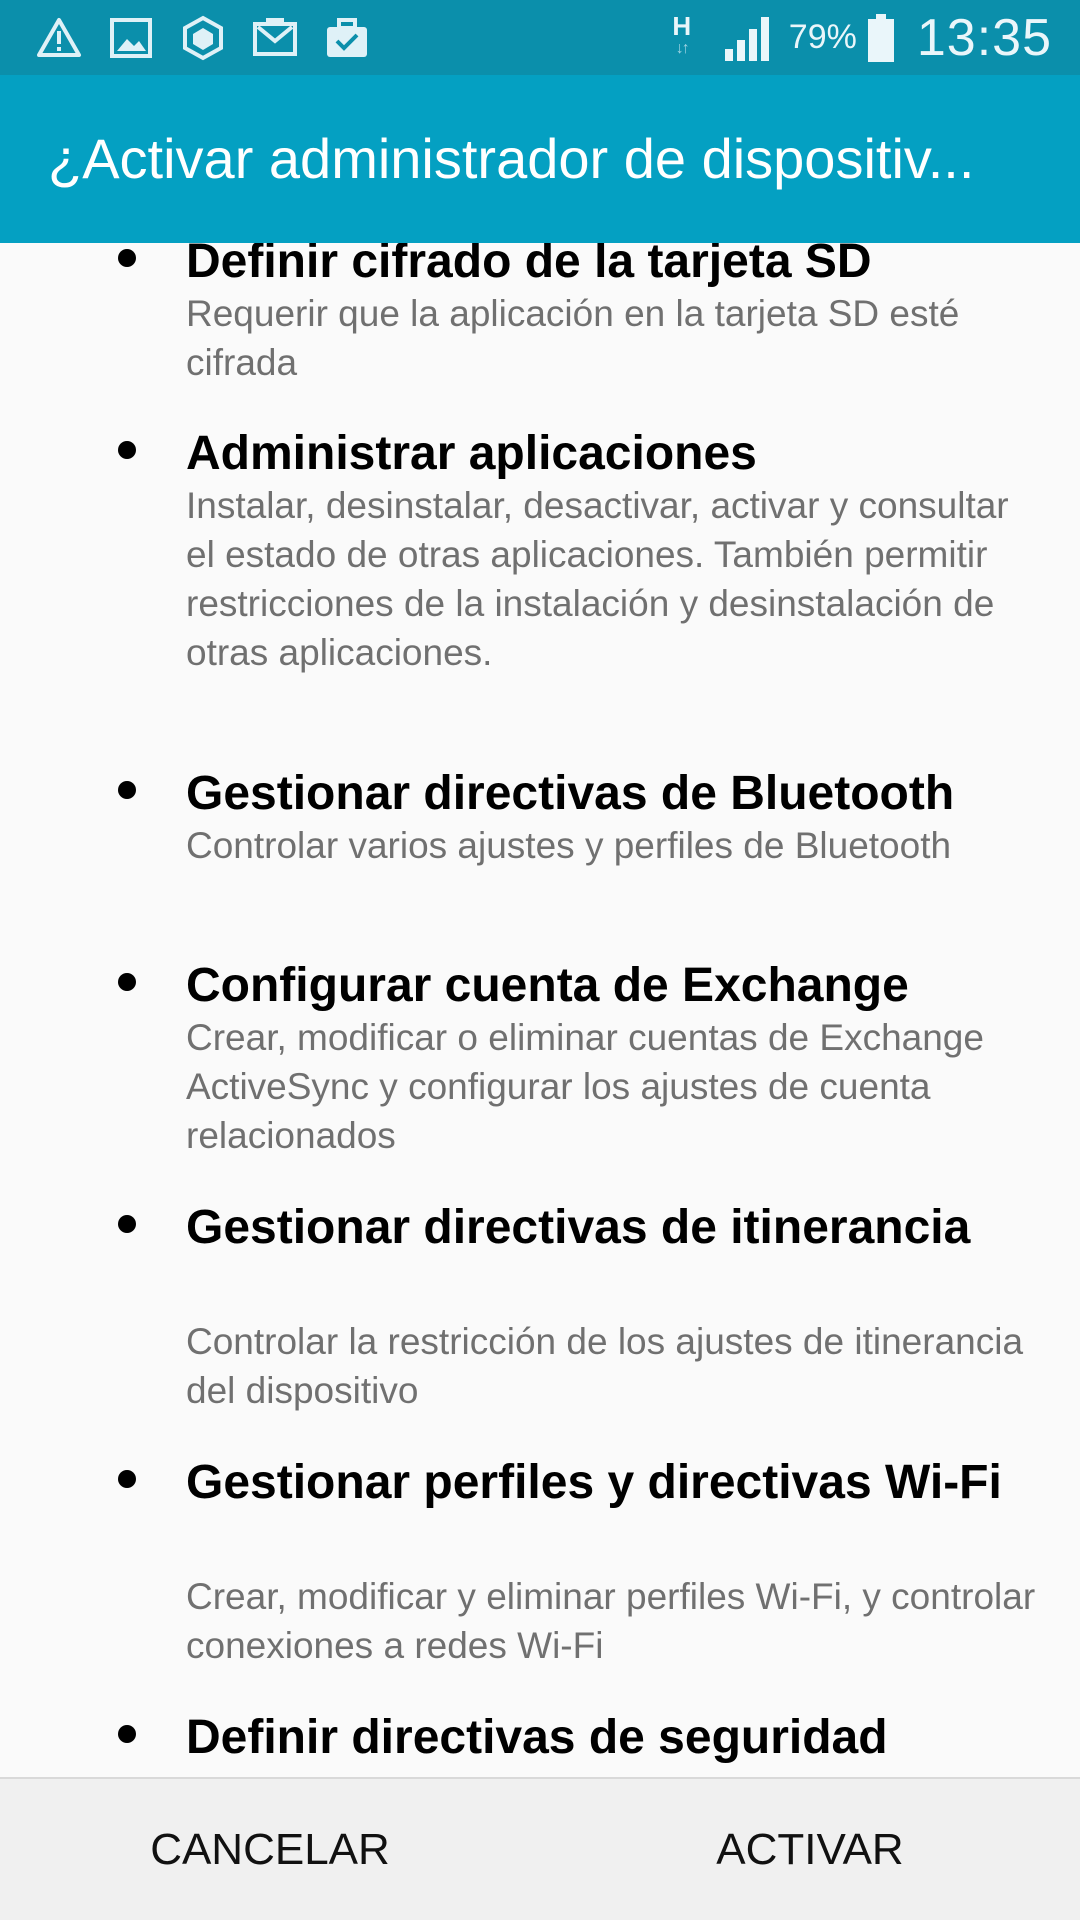 The height and width of the screenshot is (1920, 1080). Describe the element at coordinates (570, 793) in the screenshot. I see `permission-title: Gestionar directivas de Bluetooth` at that location.